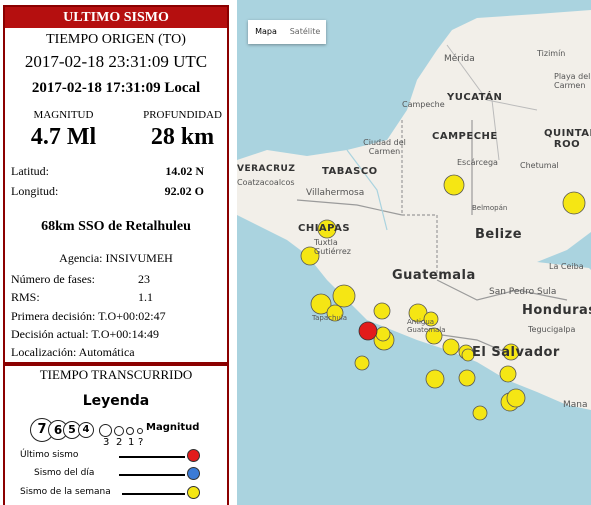 This screenshot has height=505, width=591. I want to click on magnitude-word: Magnitud, so click(173, 427).